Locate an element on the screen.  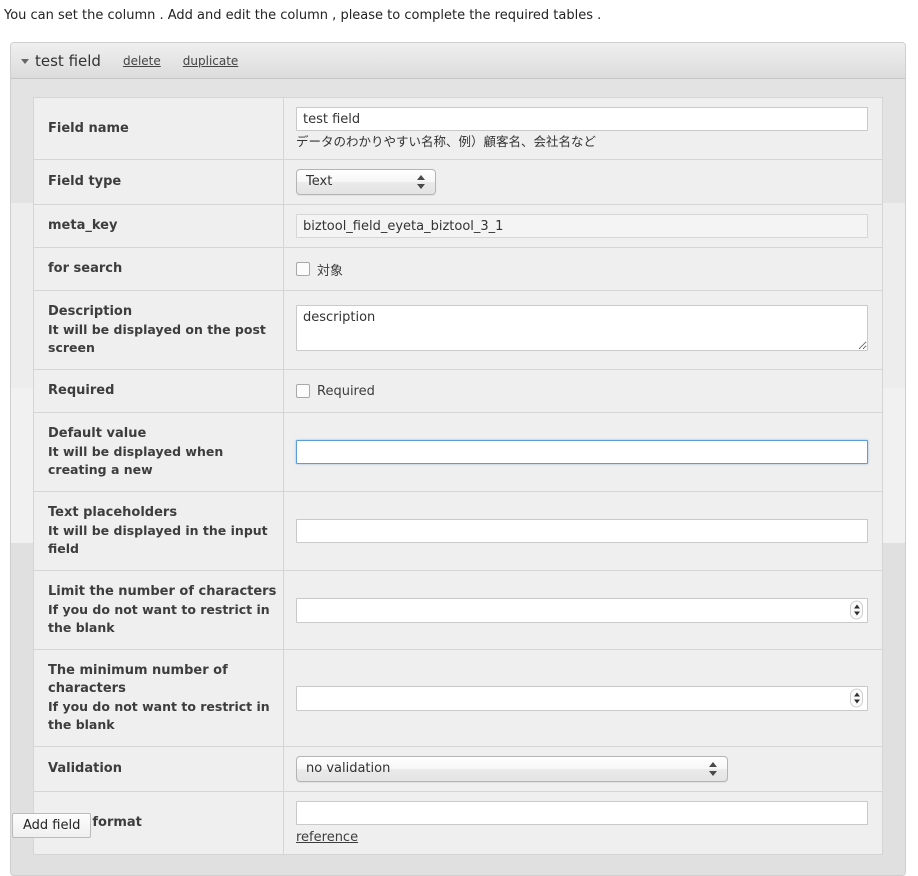
for-search-checkbox is located at coordinates (303, 269).